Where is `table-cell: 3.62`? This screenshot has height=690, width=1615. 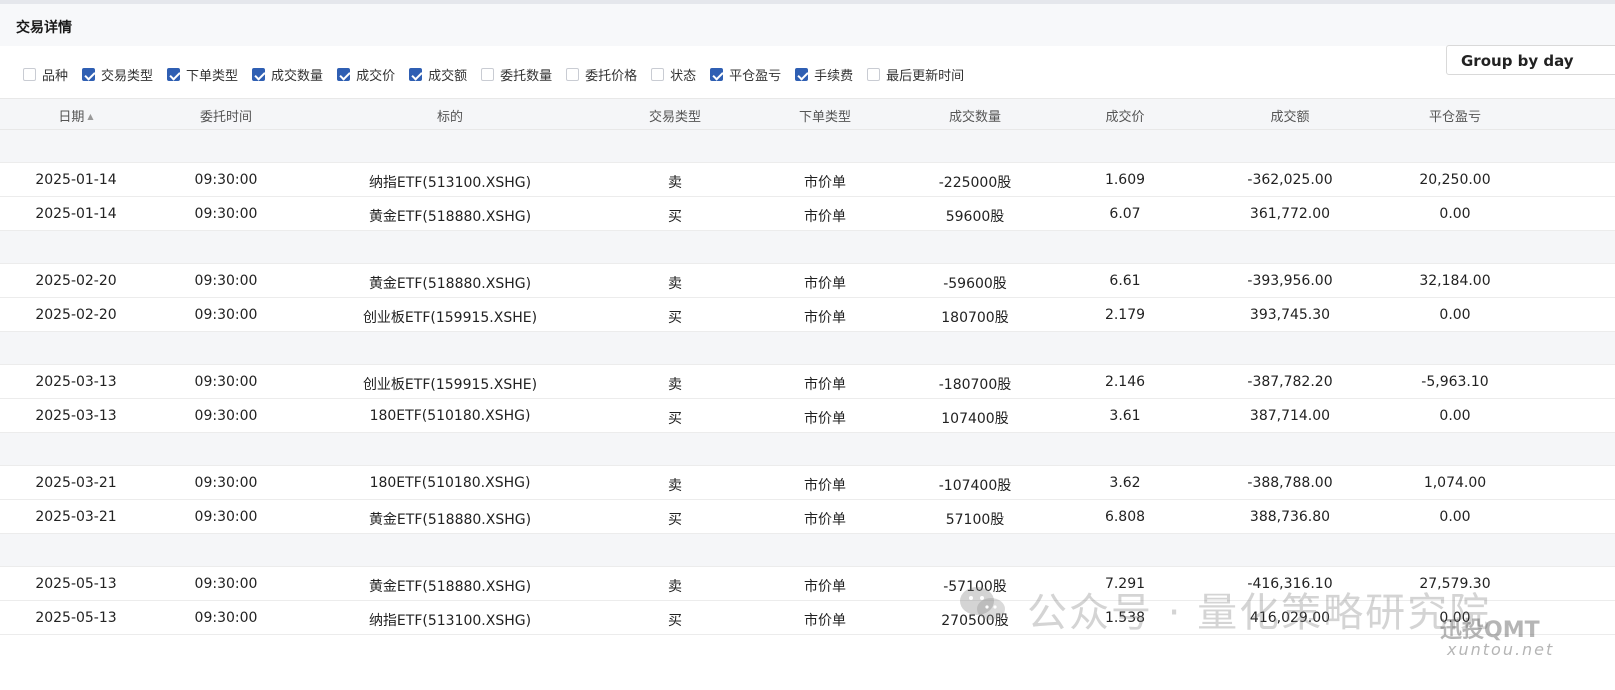 table-cell: 3.62 is located at coordinates (1125, 483).